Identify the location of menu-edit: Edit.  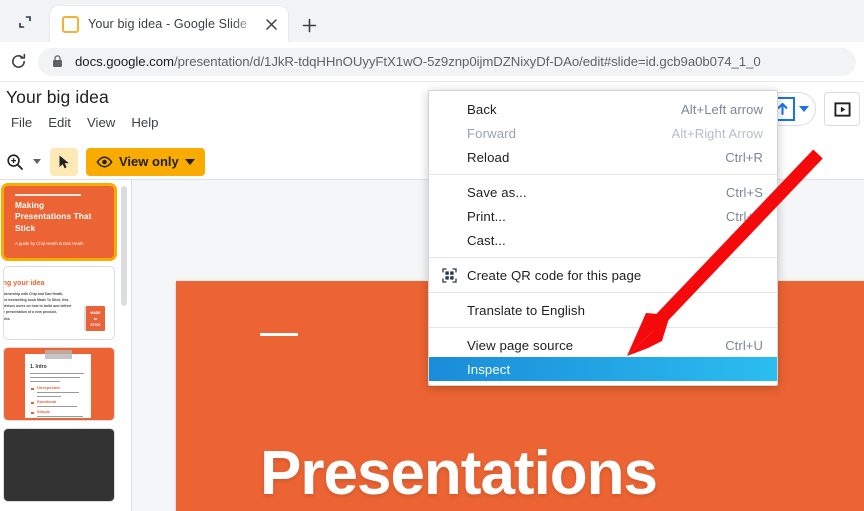
(59, 122).